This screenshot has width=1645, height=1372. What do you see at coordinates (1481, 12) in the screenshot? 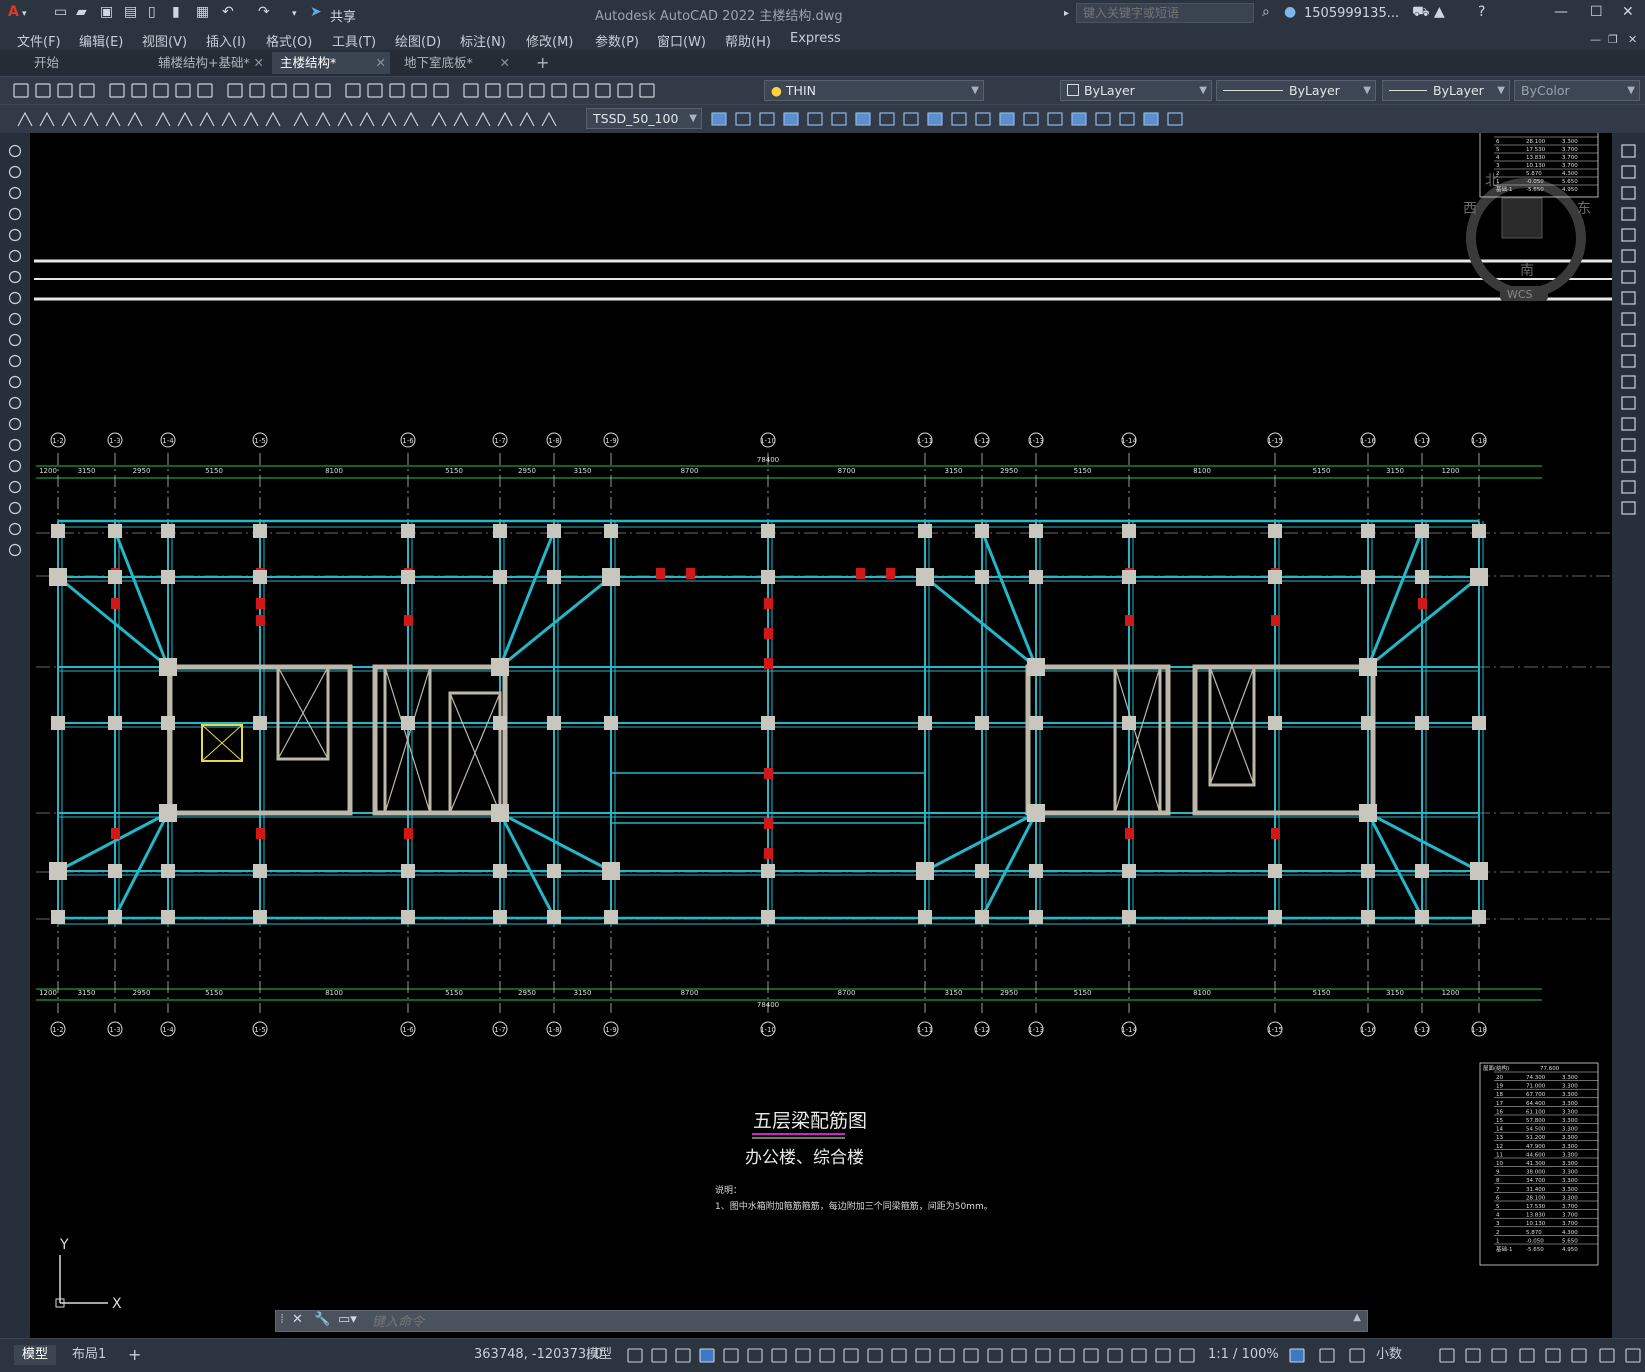
I see `help-icon: ?` at bounding box center [1481, 12].